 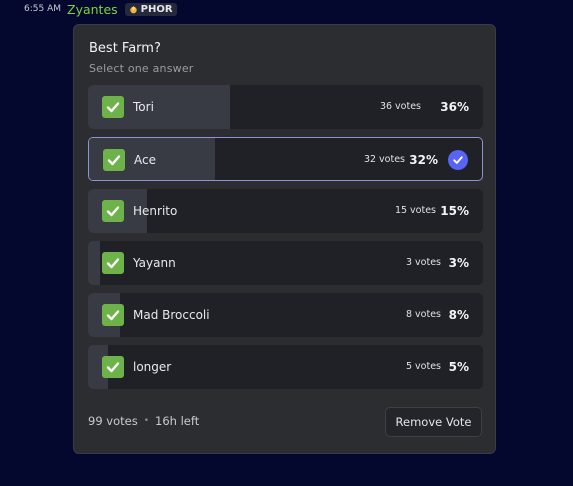 I want to click on poll-answer: Ace 32 votes 32%, so click(x=285, y=159).